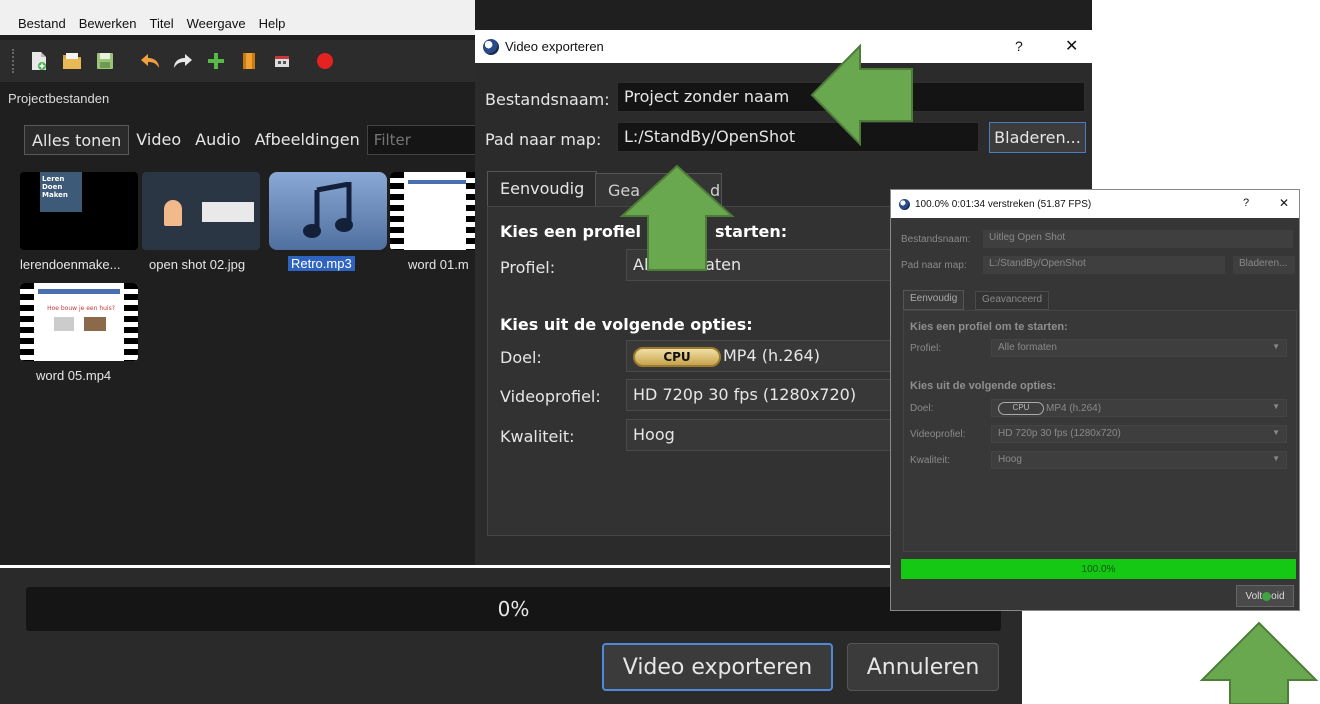 The image size is (1320, 704). I want to click on new-project-icon, so click(39, 61).